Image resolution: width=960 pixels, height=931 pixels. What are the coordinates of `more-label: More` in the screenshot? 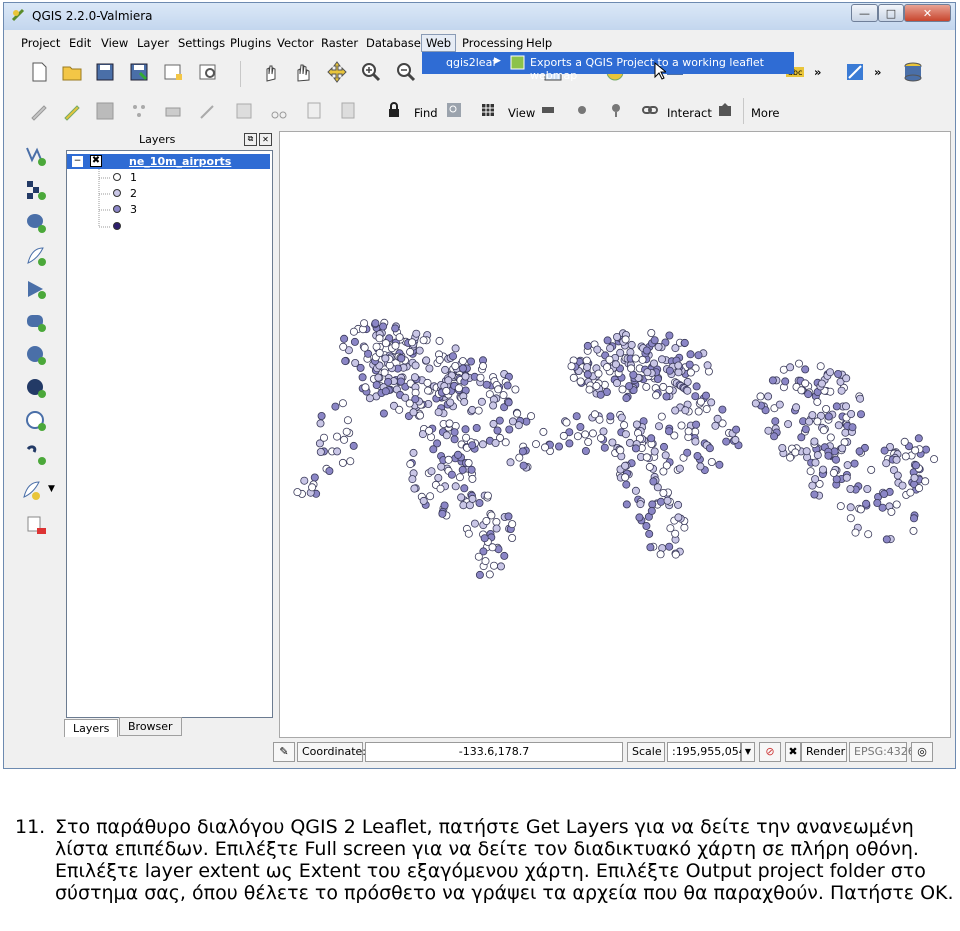 It's located at (765, 113).